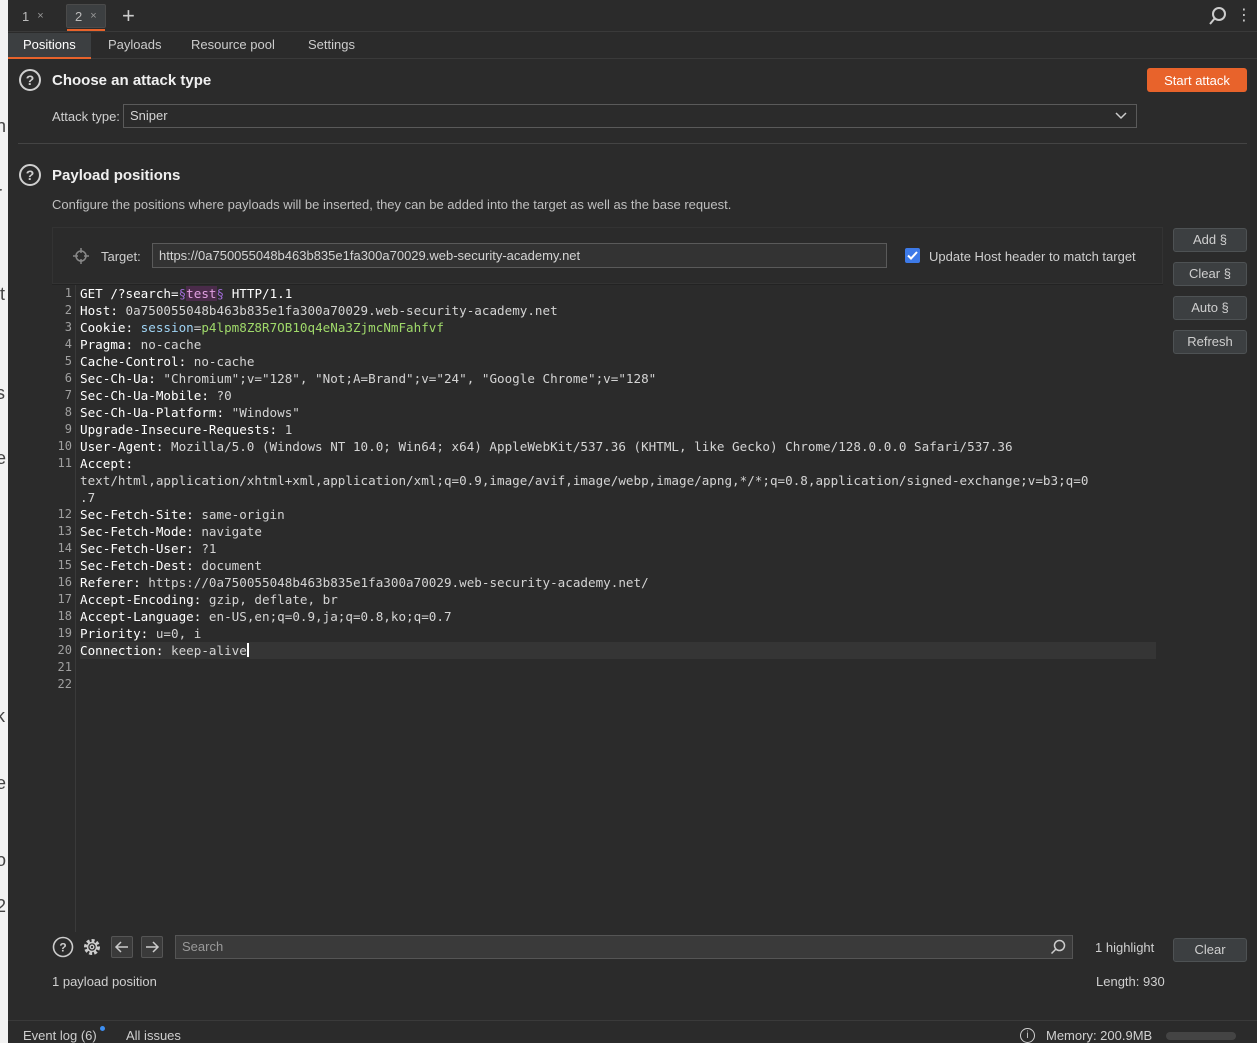 This screenshot has height=1043, width=1257. I want to click on header-key: Referer:, so click(110, 582).